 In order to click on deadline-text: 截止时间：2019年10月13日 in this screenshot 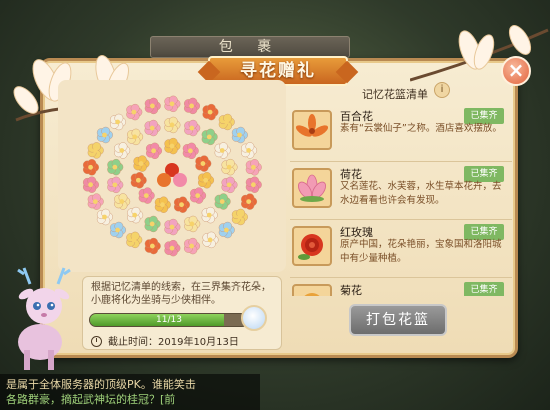, I will do `click(186, 340)`.